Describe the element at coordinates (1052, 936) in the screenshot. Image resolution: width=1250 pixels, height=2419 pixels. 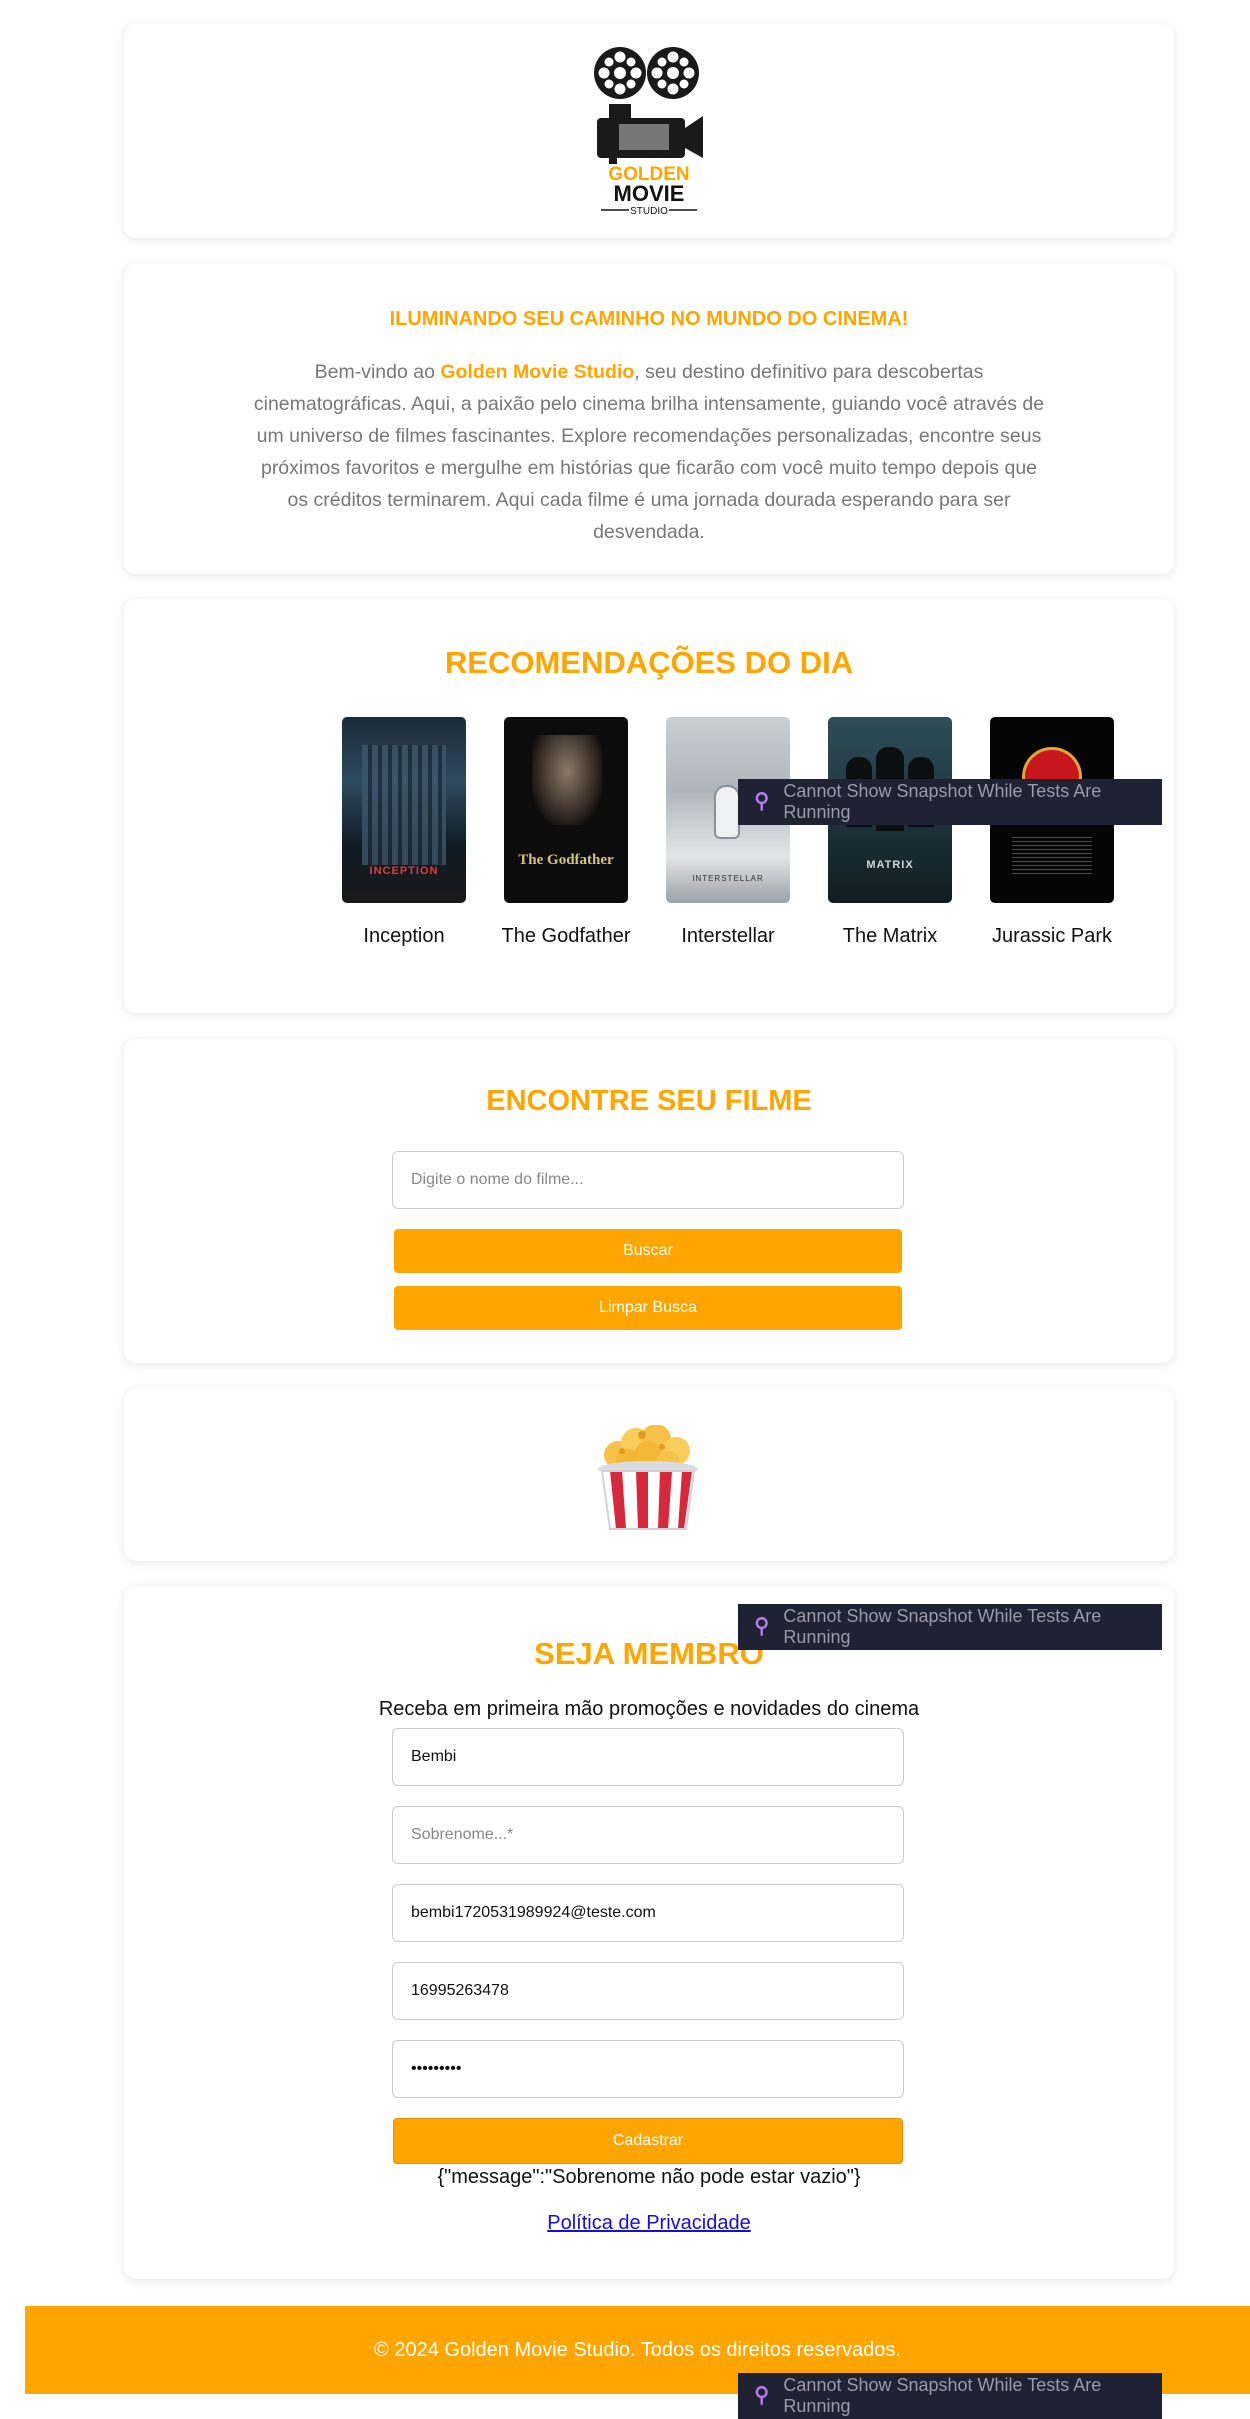
I see `movie-title: Jurassic Park` at that location.